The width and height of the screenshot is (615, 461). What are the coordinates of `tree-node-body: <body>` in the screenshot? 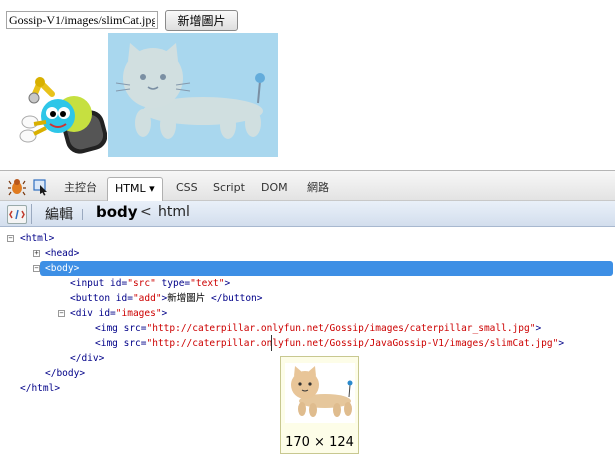 It's located at (62, 268).